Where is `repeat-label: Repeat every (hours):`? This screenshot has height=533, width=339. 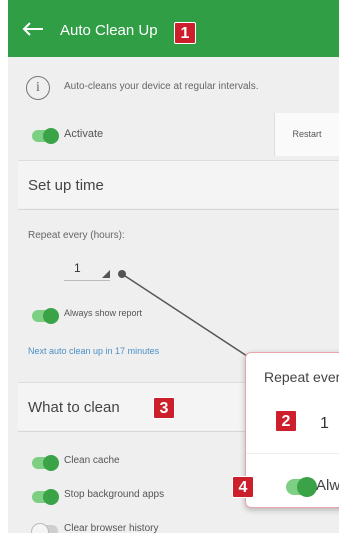 repeat-label: Repeat every (hours): is located at coordinates (76, 235).